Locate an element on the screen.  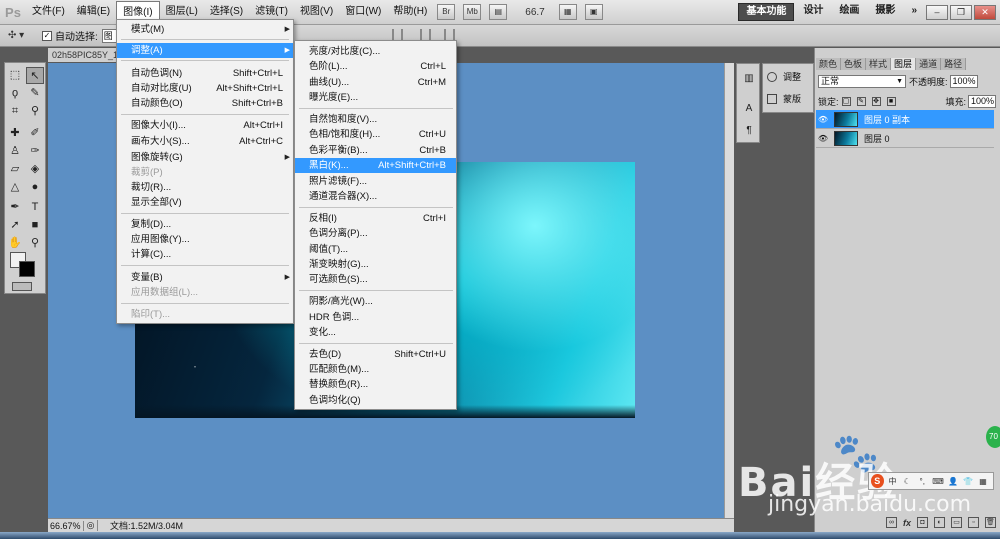
eraser-tool-icon: ▱ is located at coordinates (15, 169).